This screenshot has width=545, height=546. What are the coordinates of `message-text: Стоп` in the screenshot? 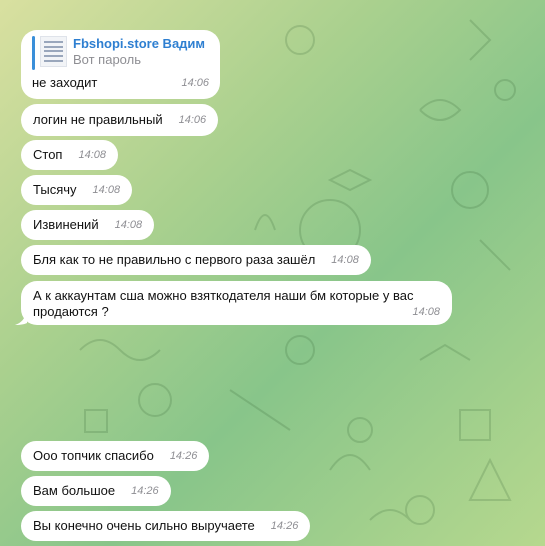 It's located at (48, 154).